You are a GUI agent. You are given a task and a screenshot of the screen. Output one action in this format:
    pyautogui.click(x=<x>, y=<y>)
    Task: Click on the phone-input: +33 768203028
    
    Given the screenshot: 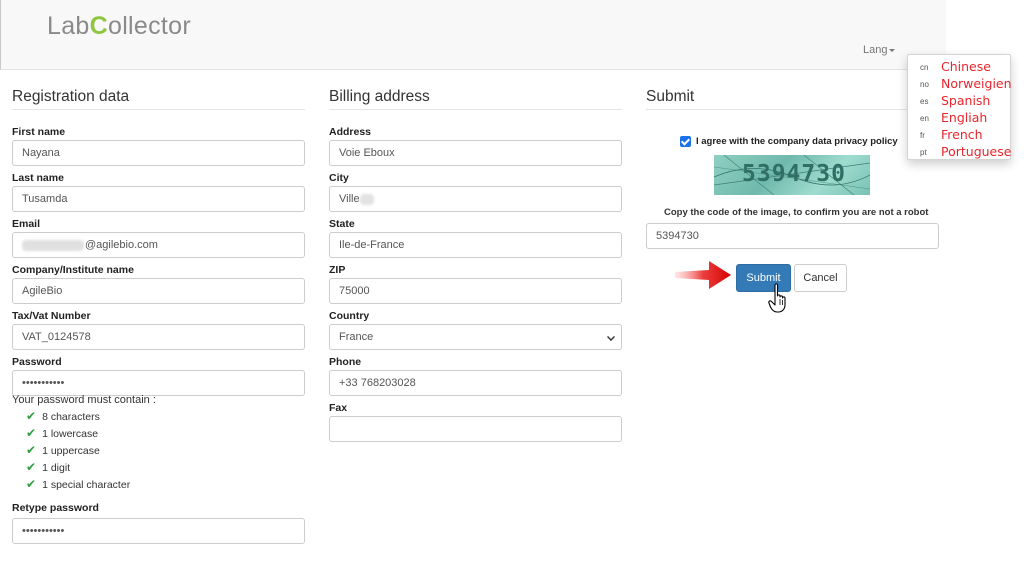 What is the action you would take?
    pyautogui.click(x=475, y=383)
    